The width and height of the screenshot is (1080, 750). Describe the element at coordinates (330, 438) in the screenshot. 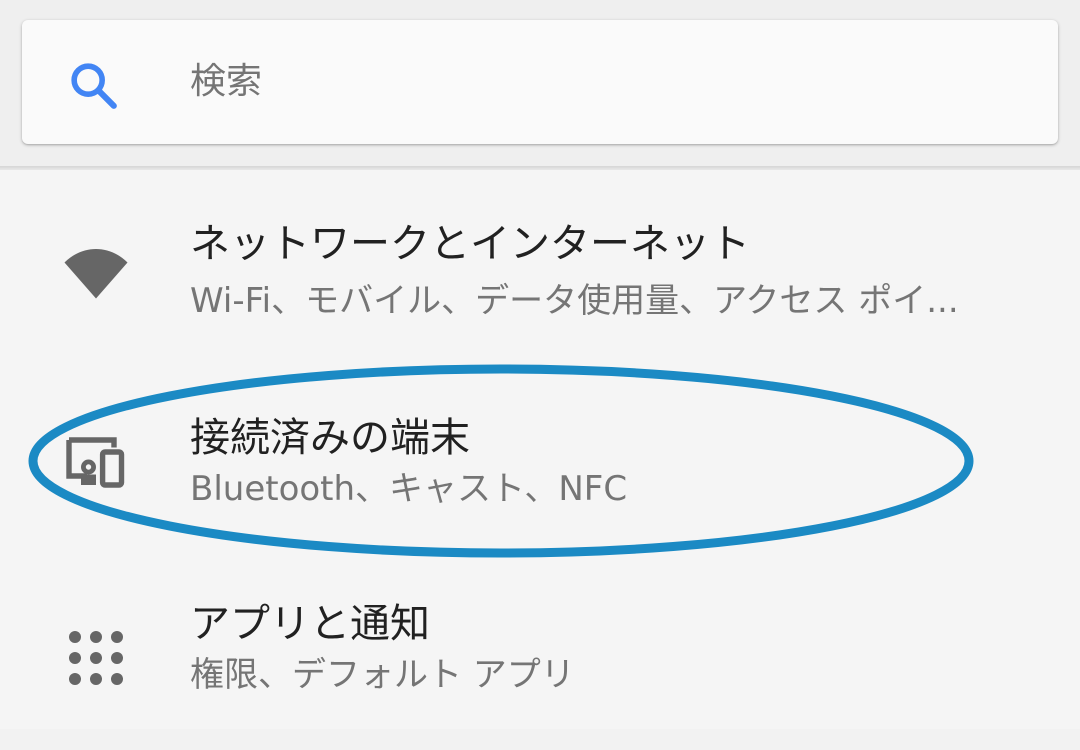

I see `settings-item-title: 接続済みの端末` at that location.